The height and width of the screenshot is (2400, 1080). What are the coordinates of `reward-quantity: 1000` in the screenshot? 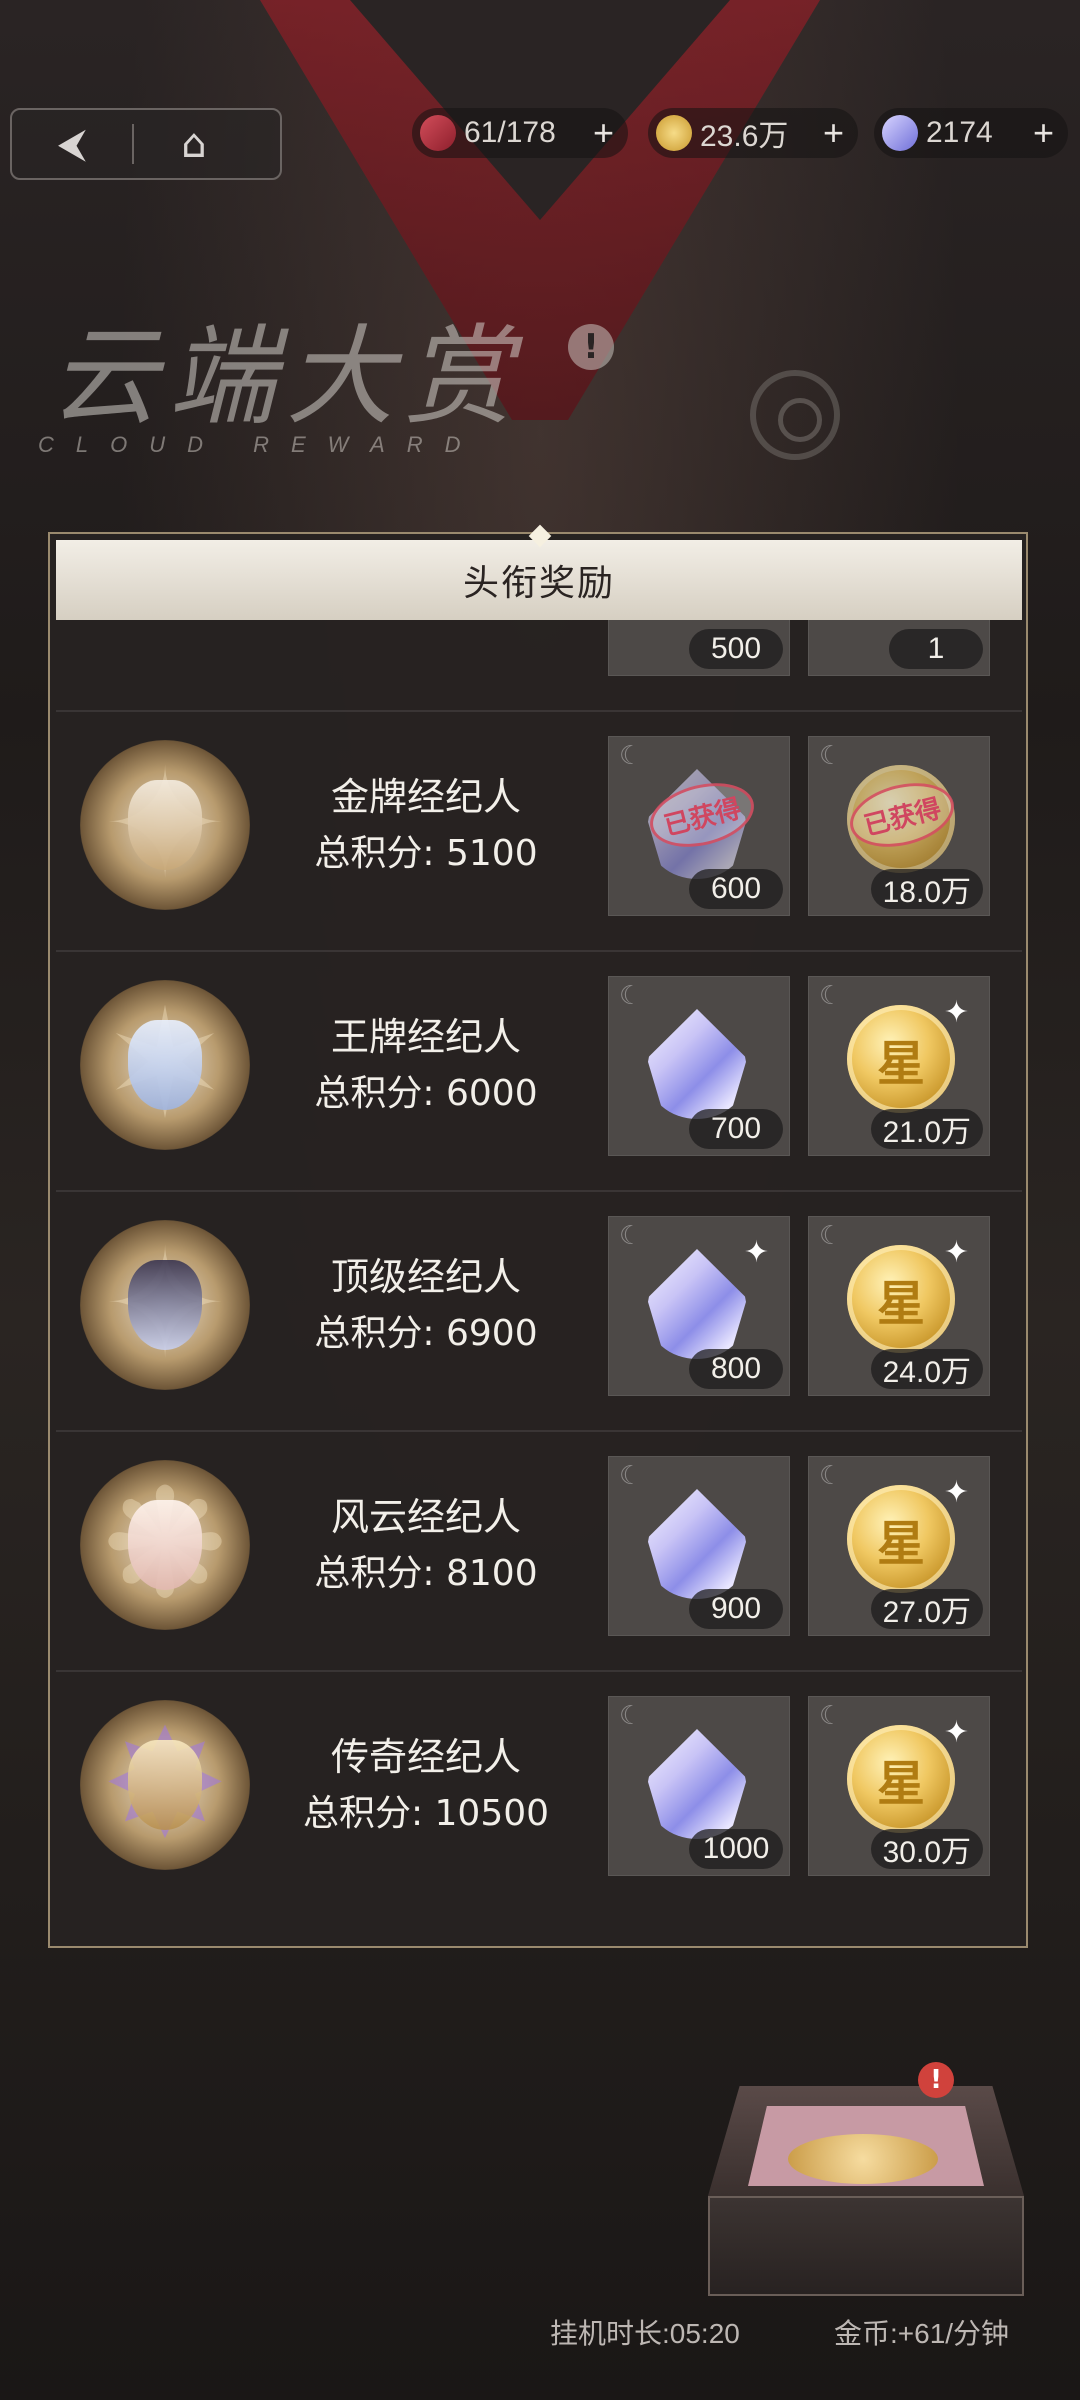 It's located at (736, 1849).